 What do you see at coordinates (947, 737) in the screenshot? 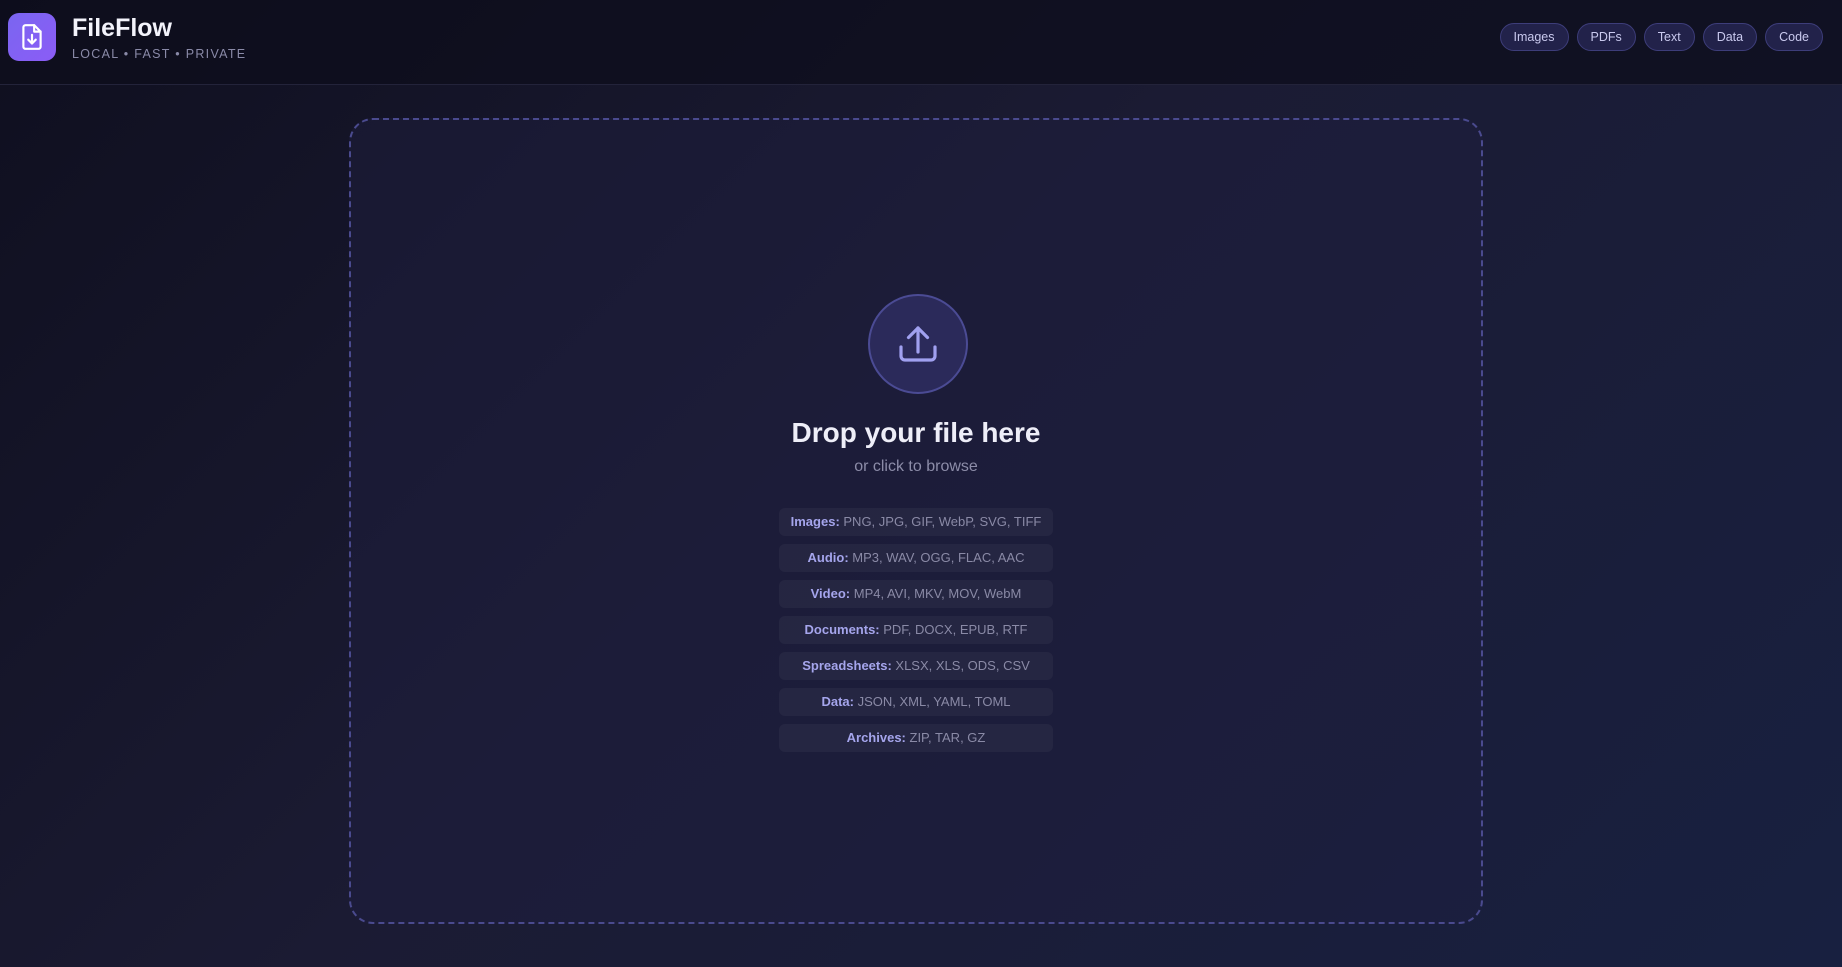
I see `format-values: ZIP, TAR, GZ` at bounding box center [947, 737].